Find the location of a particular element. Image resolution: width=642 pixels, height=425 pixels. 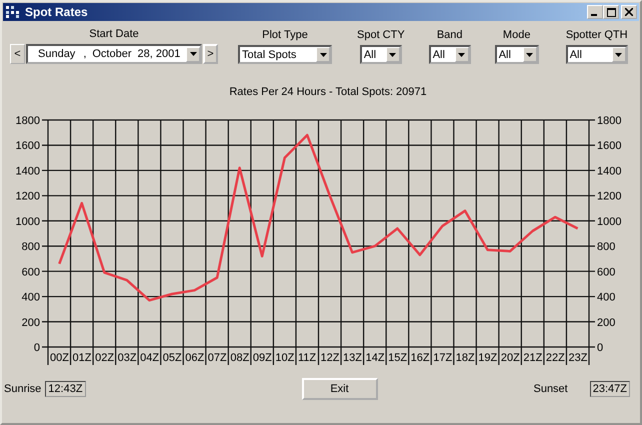

category-label: 09Z is located at coordinates (262, 358).